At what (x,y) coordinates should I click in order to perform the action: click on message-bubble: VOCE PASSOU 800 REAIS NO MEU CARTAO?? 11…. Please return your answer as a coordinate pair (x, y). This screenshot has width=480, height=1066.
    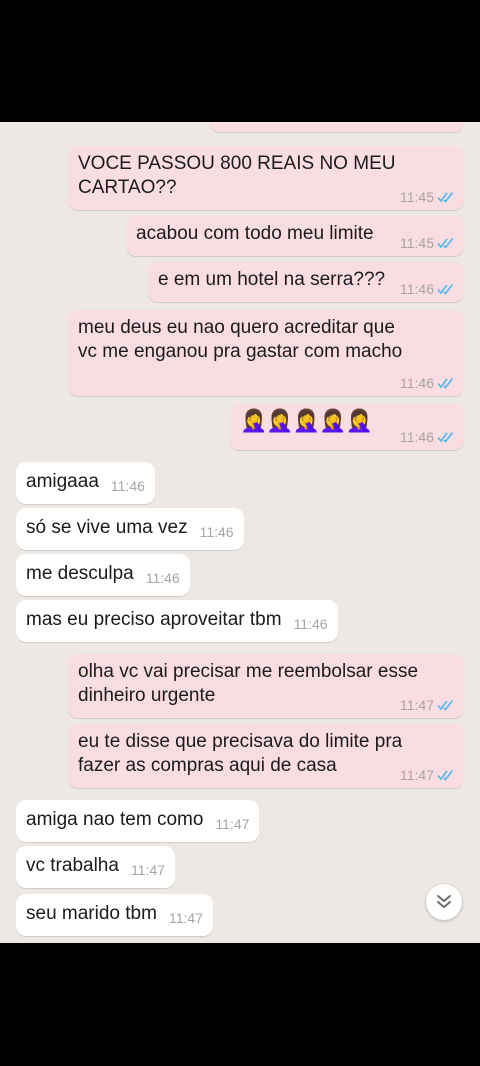
    Looking at the image, I should click on (266, 178).